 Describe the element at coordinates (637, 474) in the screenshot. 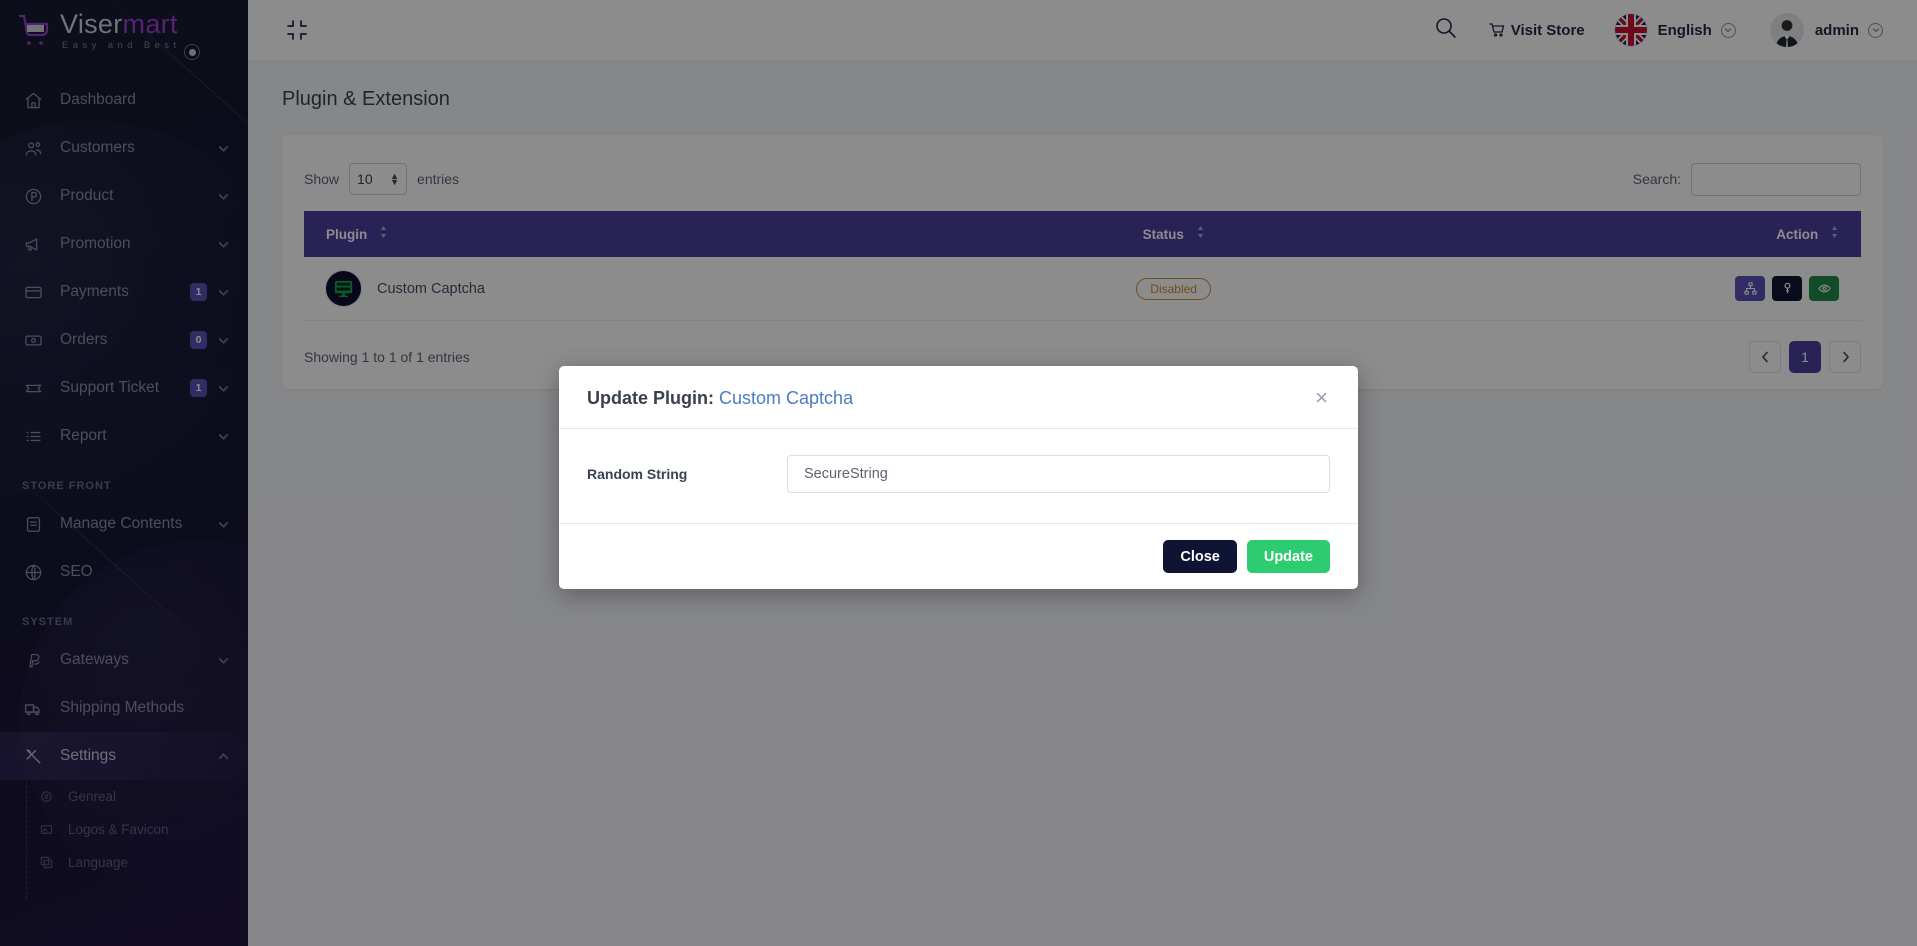

I see `random-string-label: Random String` at that location.